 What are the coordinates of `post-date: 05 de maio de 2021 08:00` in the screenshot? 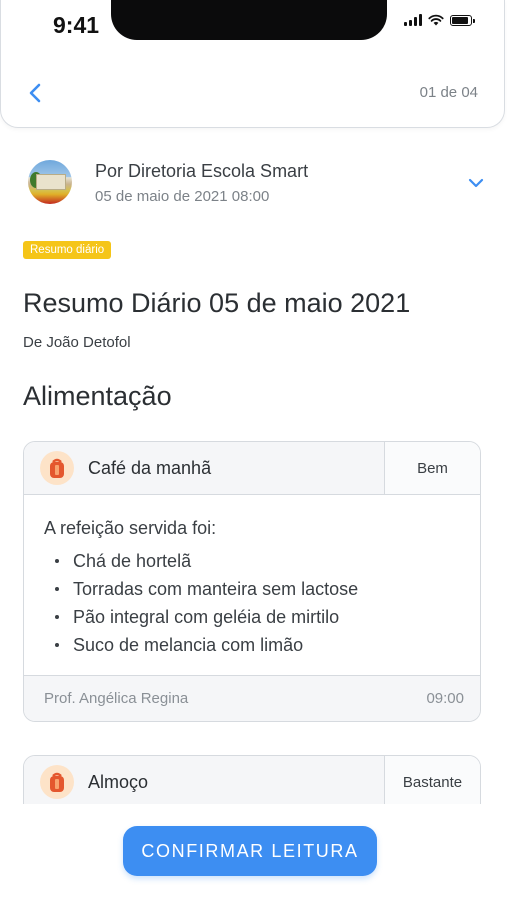 It's located at (182, 196).